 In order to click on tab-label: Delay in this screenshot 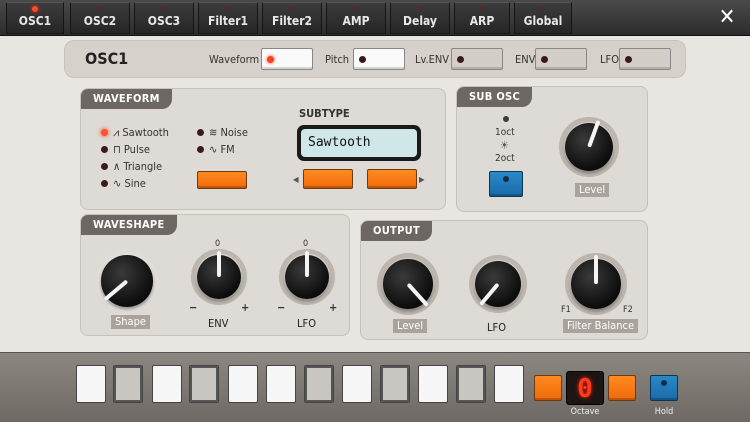, I will do `click(420, 21)`.